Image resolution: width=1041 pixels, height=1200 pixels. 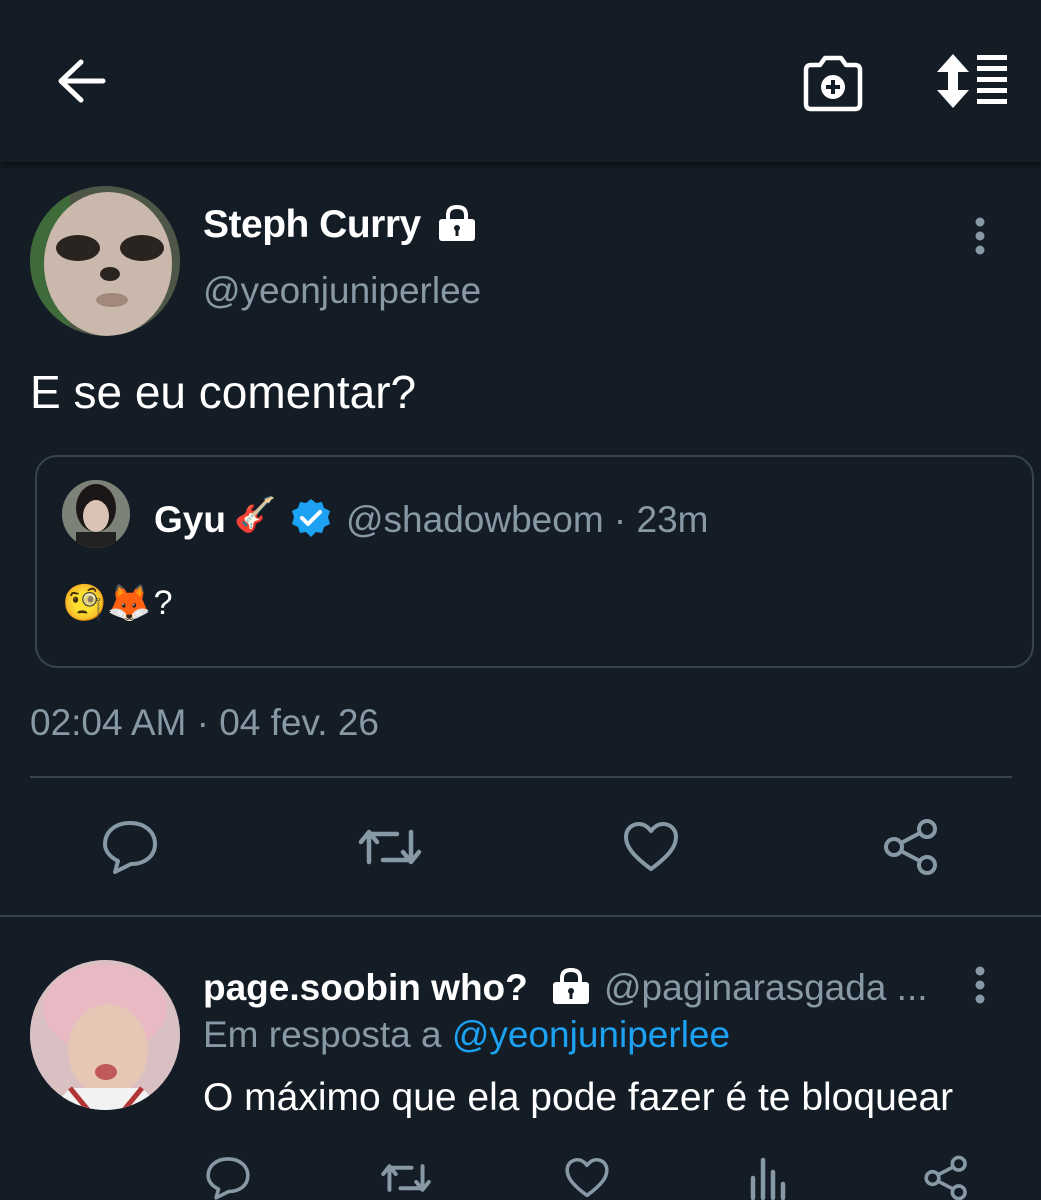 I want to click on reply-prefix: Em resposta a, so click(x=322, y=1034).